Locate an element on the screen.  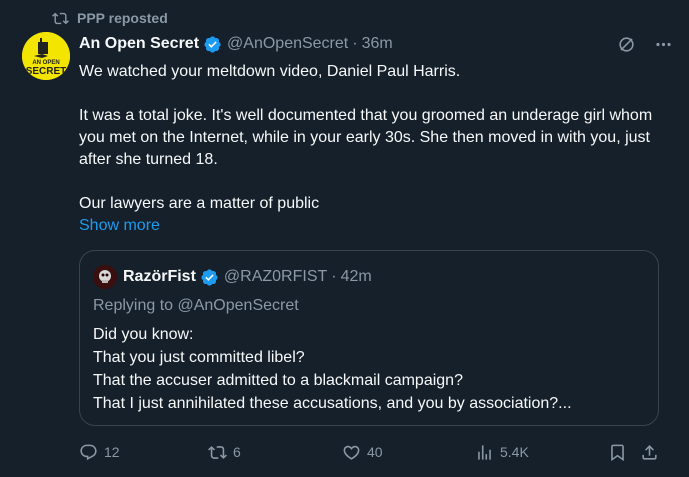
repost-indicator: PPP reposted is located at coordinates (110, 18).